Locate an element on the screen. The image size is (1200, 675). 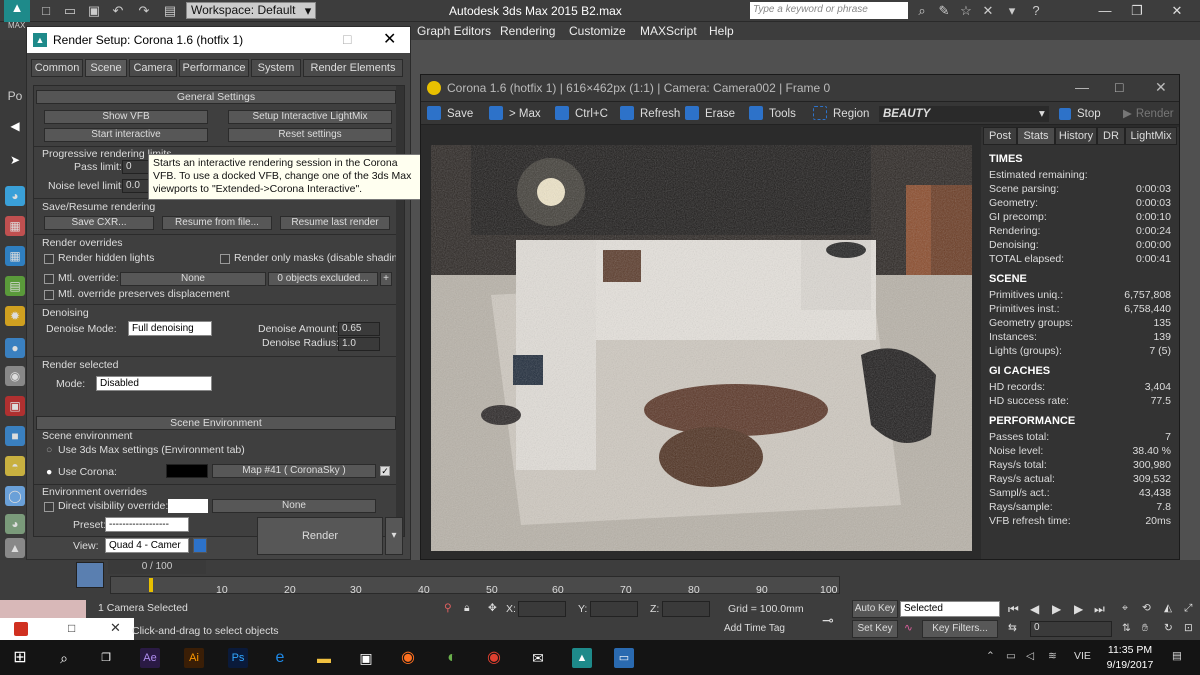
sphere-icon: ● is located at coordinates (15, 348).